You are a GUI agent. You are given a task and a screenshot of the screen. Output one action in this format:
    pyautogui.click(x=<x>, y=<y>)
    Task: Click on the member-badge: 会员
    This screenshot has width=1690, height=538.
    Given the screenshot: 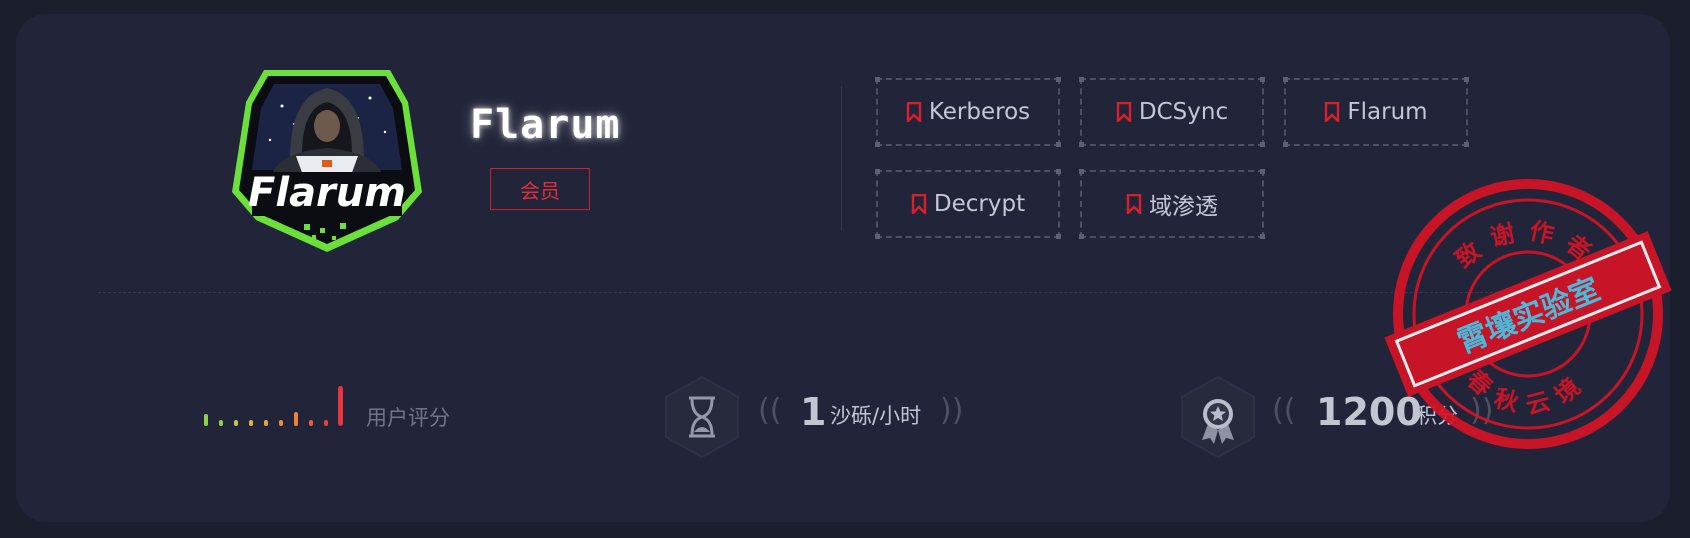 What is the action you would take?
    pyautogui.click(x=540, y=189)
    